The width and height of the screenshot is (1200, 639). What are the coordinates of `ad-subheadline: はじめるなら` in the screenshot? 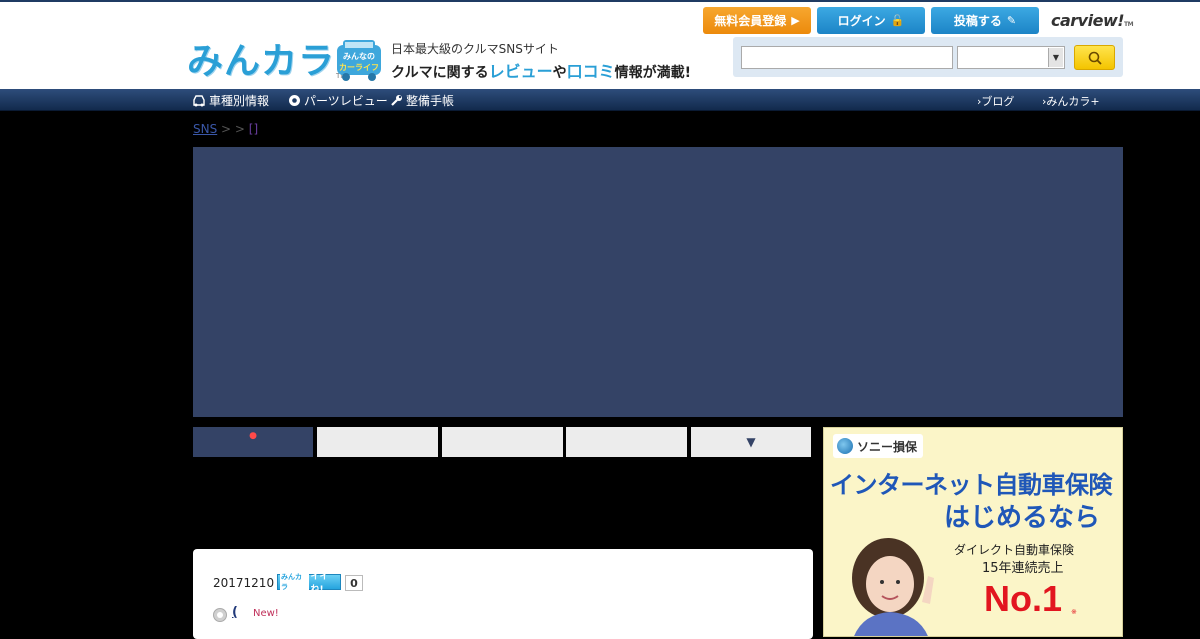 It's located at (1022, 518).